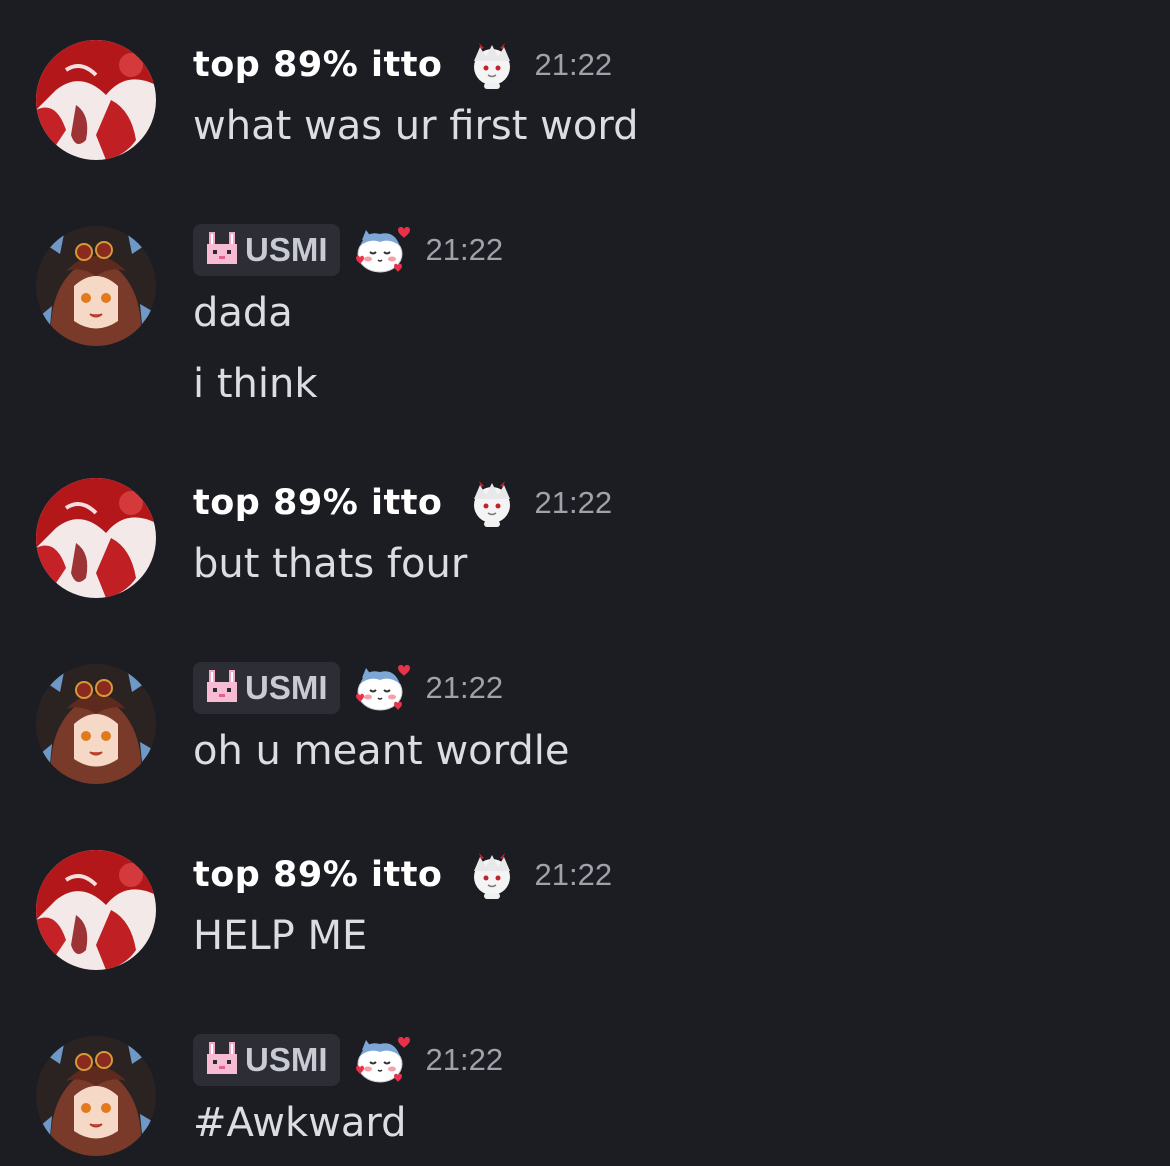 The height and width of the screenshot is (1166, 1170). I want to click on message-text: what was ur first word, so click(416, 126).